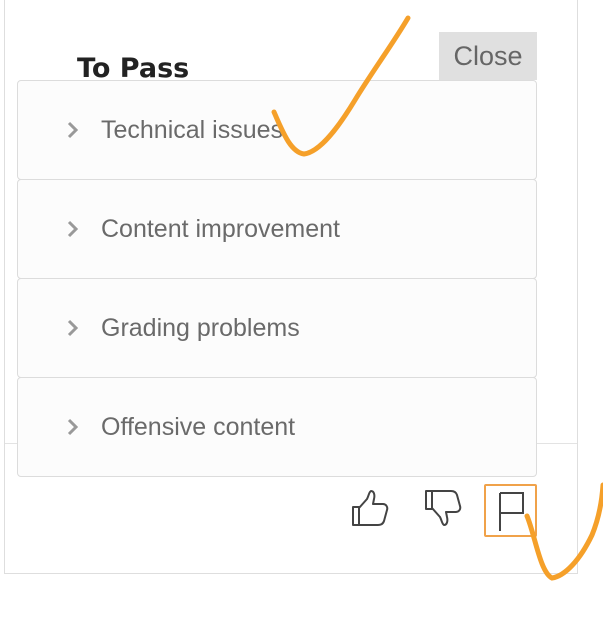 Image resolution: width=603 pixels, height=625 pixels. I want to click on menu-item-label: Grading problems, so click(200, 327).